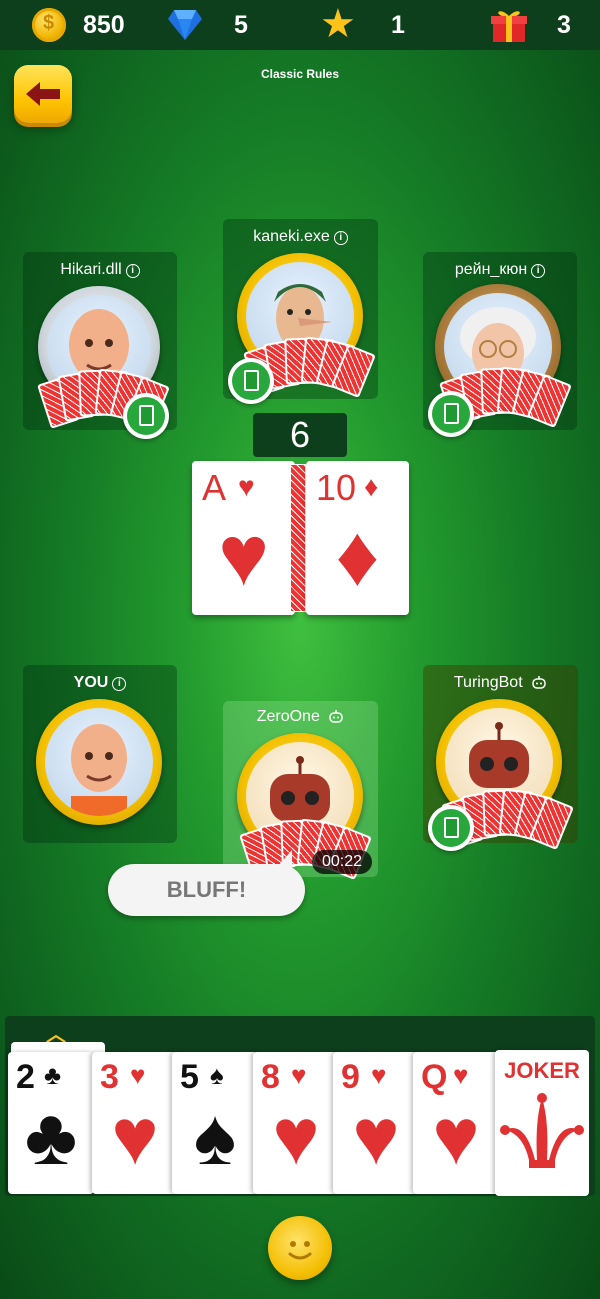 The height and width of the screenshot is (1299, 600). Describe the element at coordinates (509, 26) in the screenshot. I see `gift-icon` at that location.